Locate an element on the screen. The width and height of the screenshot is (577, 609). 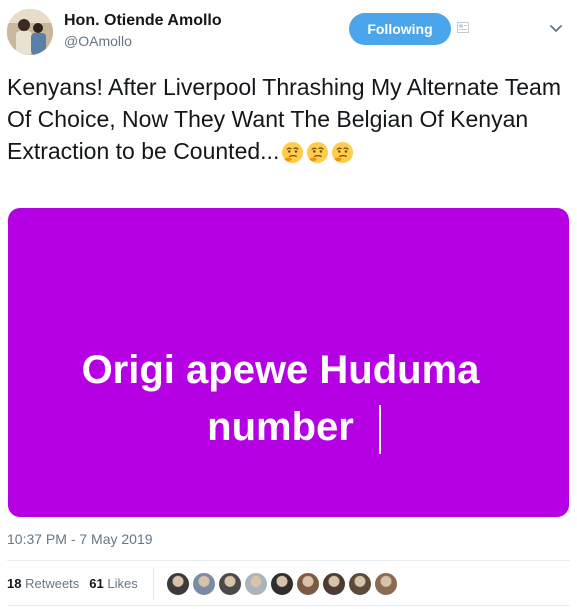
likes-label: Likes is located at coordinates (122, 583).